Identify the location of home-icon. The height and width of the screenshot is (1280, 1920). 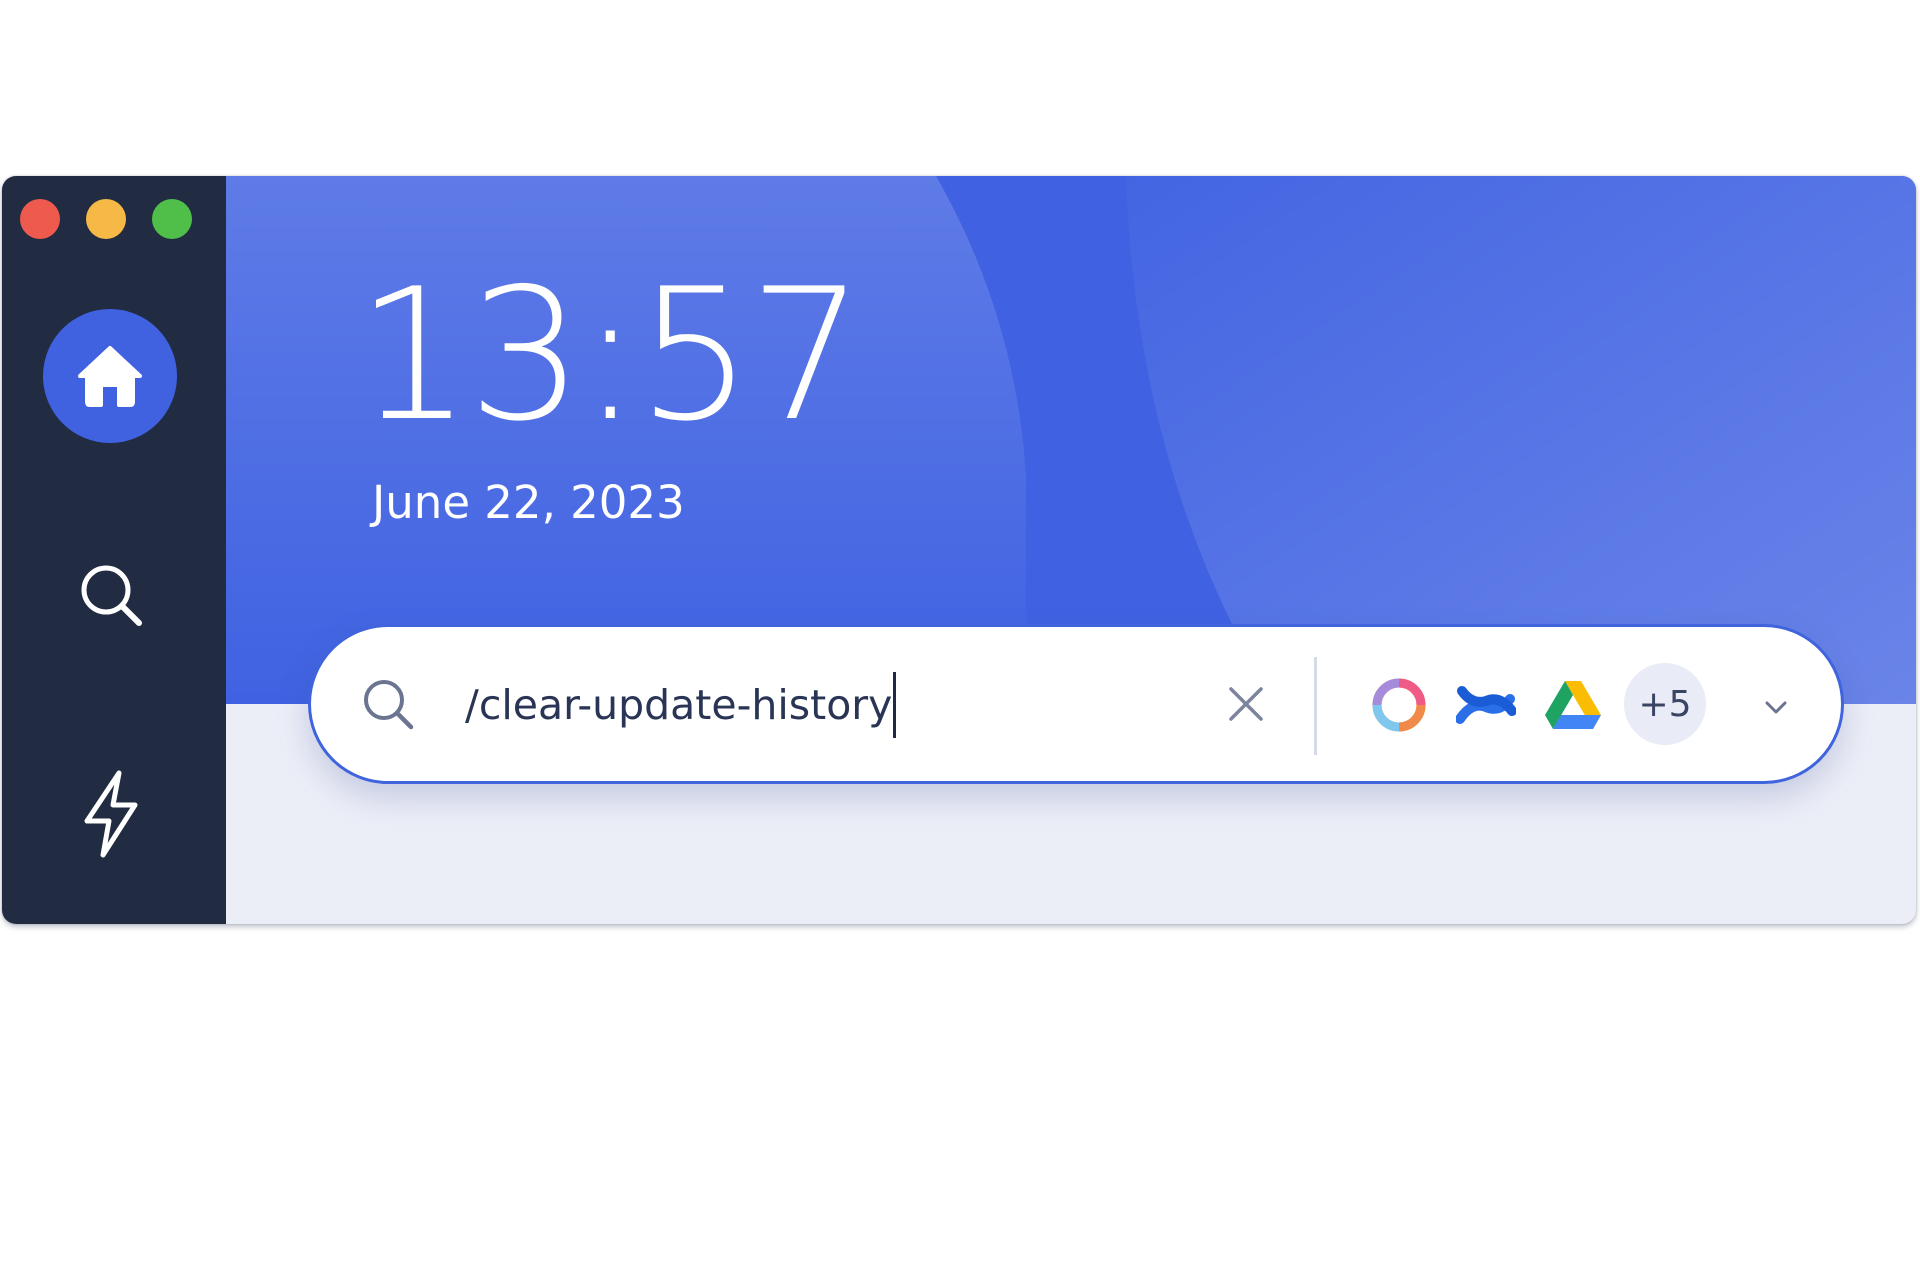
(110, 376).